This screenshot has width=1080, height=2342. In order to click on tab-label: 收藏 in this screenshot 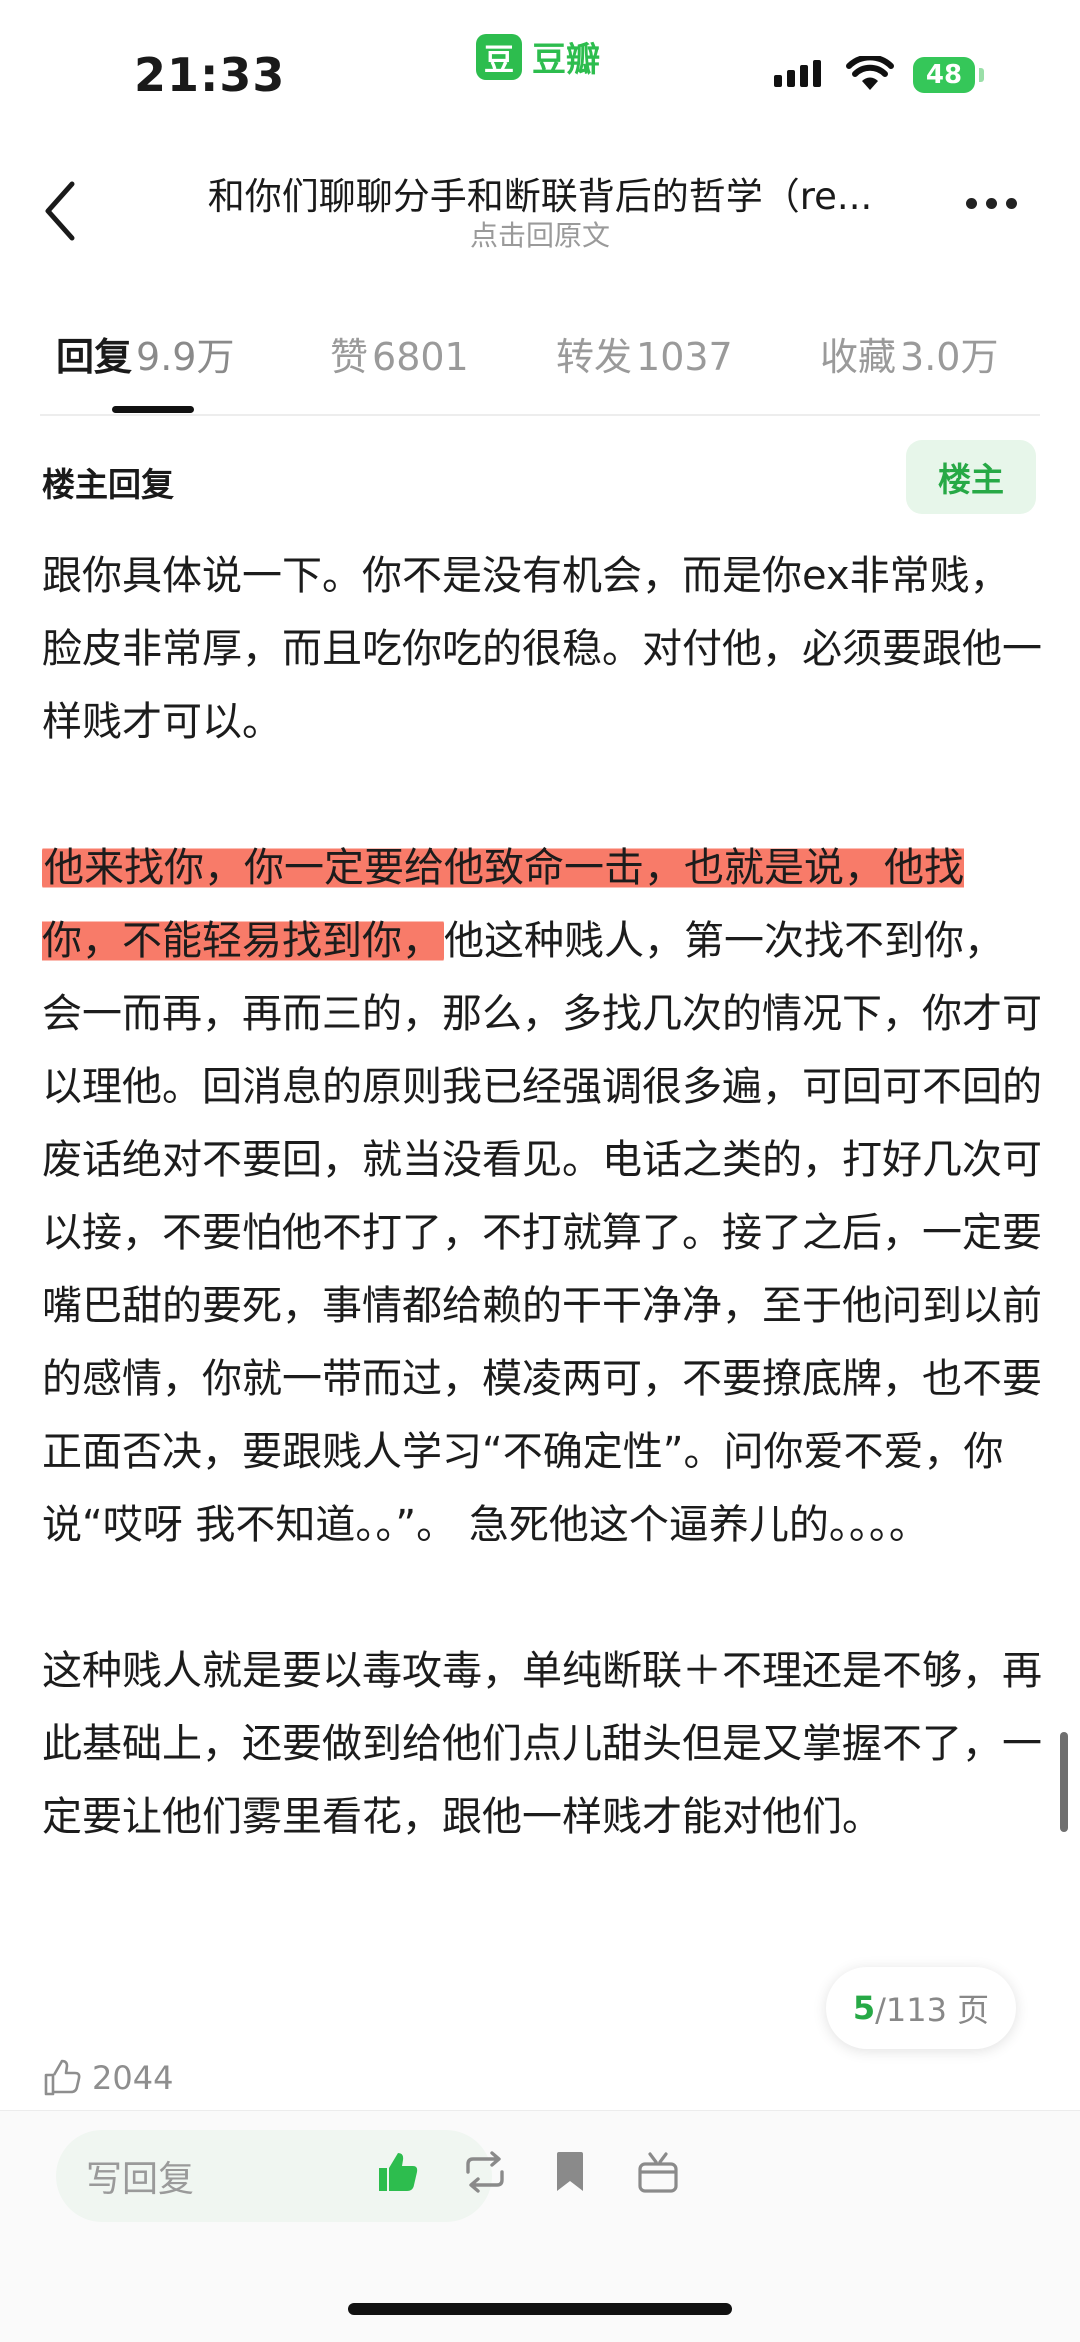, I will do `click(858, 357)`.